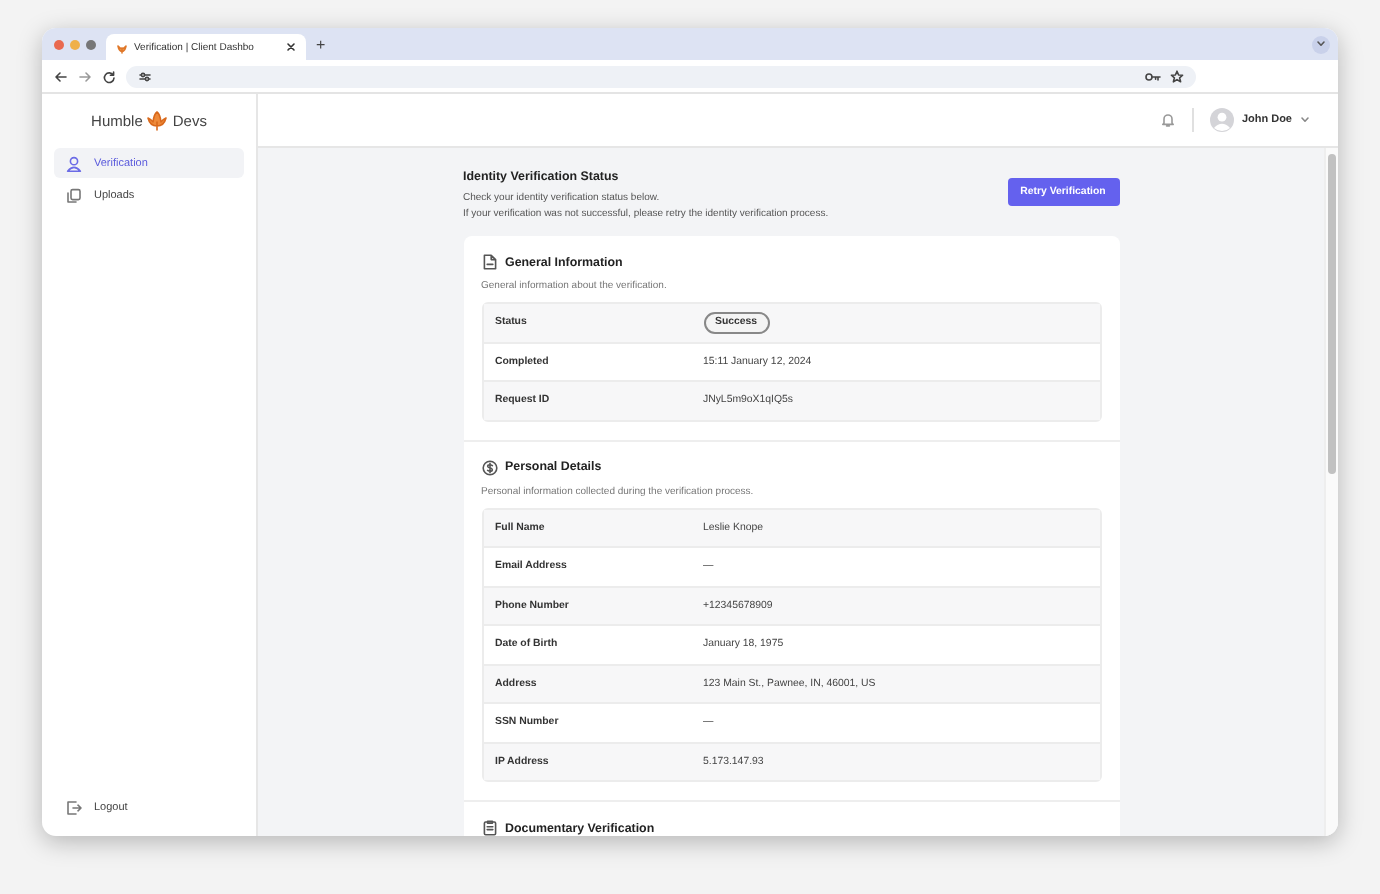 This screenshot has width=1380, height=894. What do you see at coordinates (74, 195) in the screenshot?
I see `documents-icon` at bounding box center [74, 195].